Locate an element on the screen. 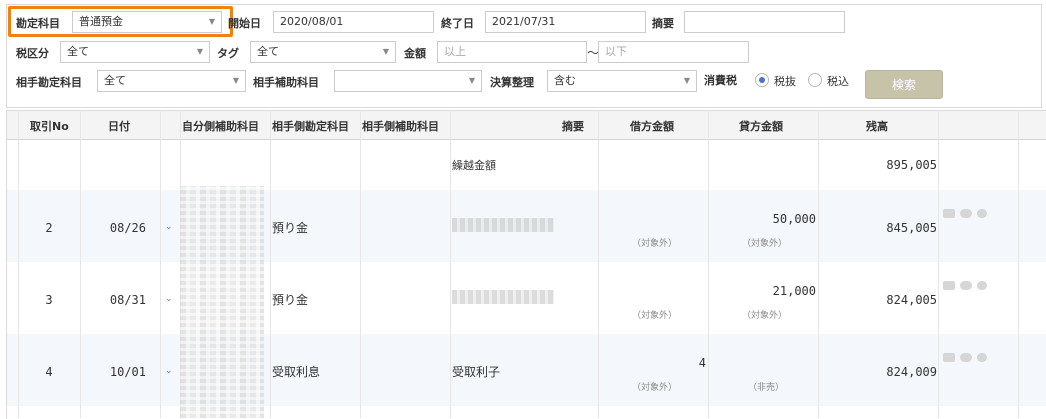  row-no: 2 is located at coordinates (49, 228).